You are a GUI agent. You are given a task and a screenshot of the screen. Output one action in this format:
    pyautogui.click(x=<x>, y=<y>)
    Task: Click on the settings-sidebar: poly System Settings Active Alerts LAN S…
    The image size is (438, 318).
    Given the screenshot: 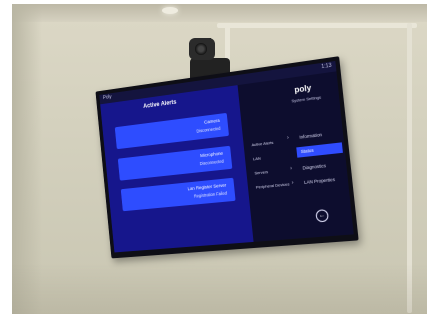 What is the action you would take?
    pyautogui.click(x=295, y=156)
    